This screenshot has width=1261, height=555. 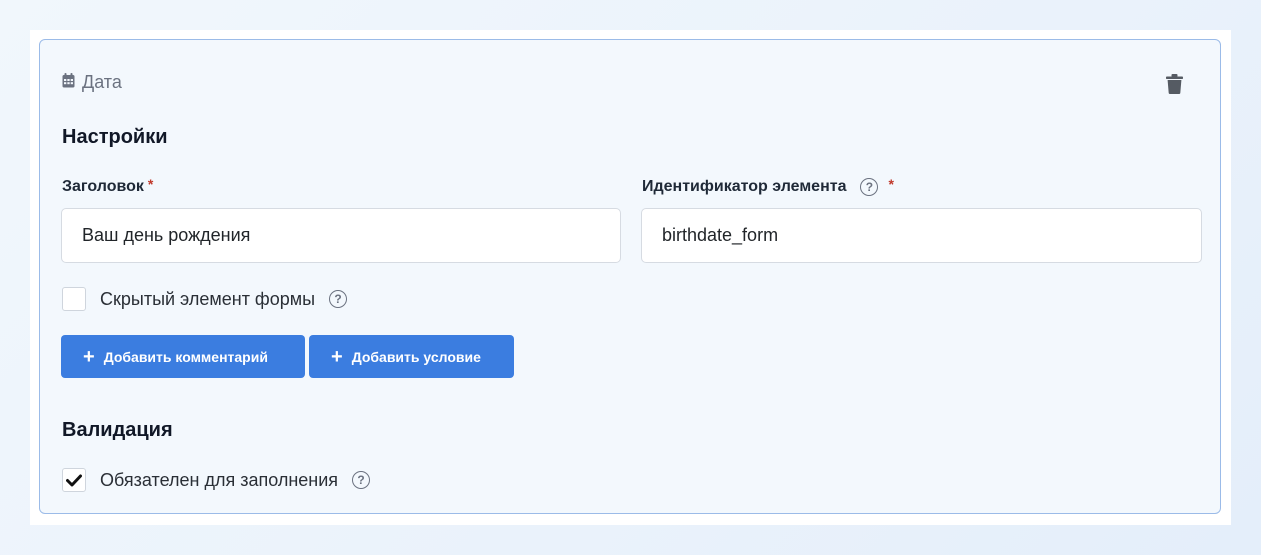 I want to click on hidden-element-row: Скрытый элемент формы ?, so click(x=205, y=299).